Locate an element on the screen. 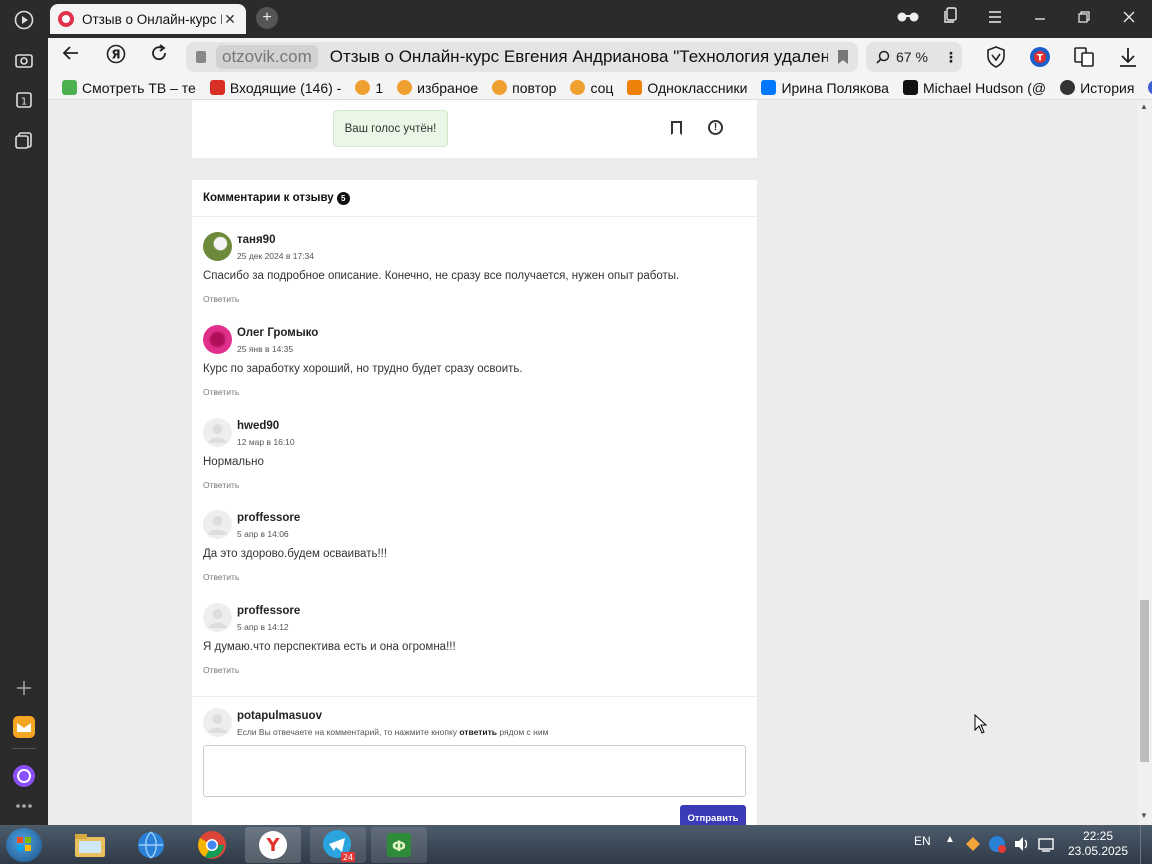 The image size is (1152, 864). restore-icon is located at coordinates (1084, 18).